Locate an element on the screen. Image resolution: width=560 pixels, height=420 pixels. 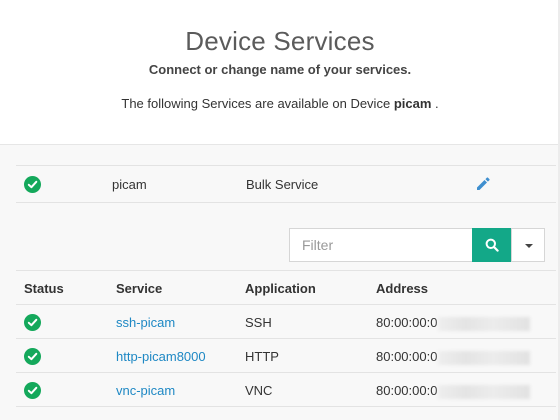
header-service: Service is located at coordinates (139, 288).